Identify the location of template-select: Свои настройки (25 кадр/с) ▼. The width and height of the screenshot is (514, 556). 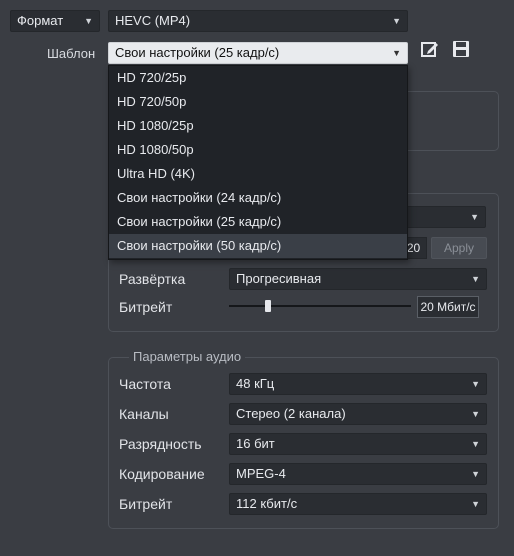
(258, 53).